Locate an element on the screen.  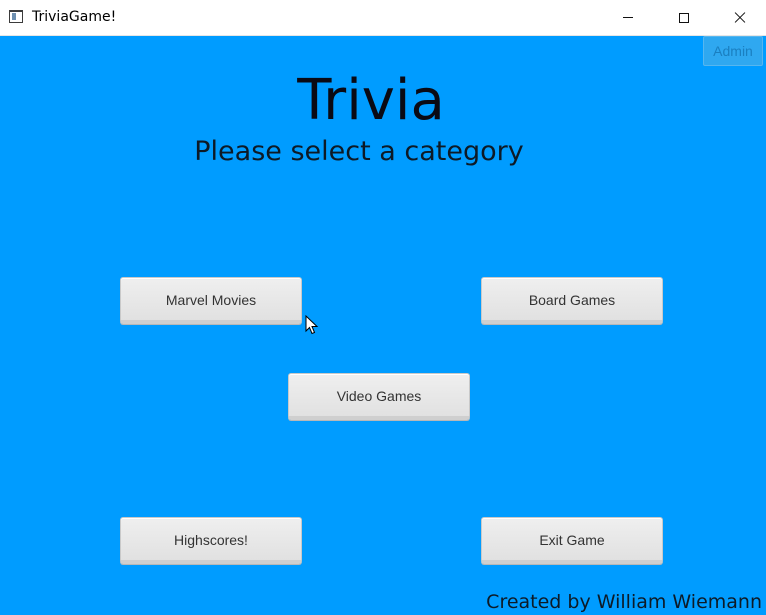
highscores-button: Highscores! is located at coordinates (211, 540).